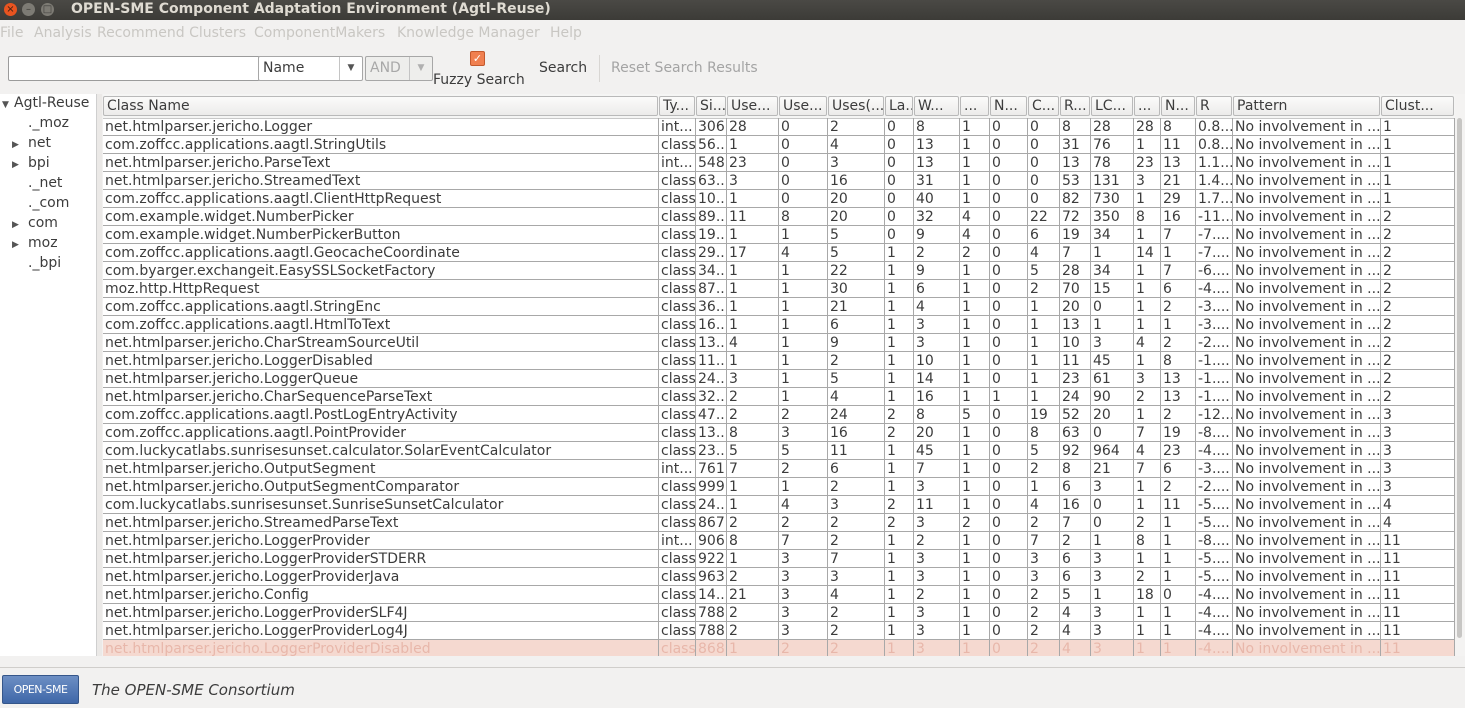 This screenshot has width=1465, height=708. I want to click on menu-file: File, so click(11, 33).